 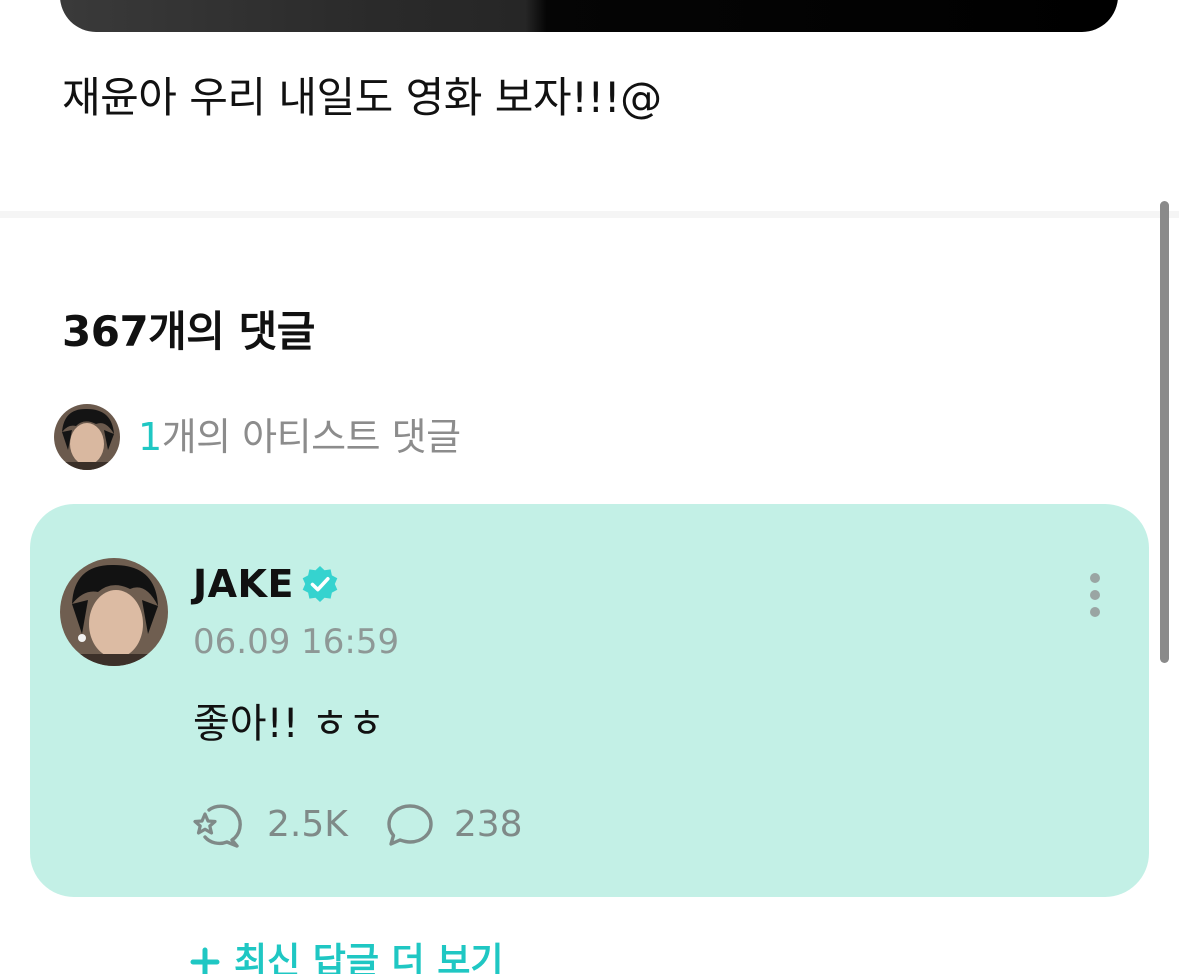 I want to click on like-button: 2.5K, so click(x=270, y=825).